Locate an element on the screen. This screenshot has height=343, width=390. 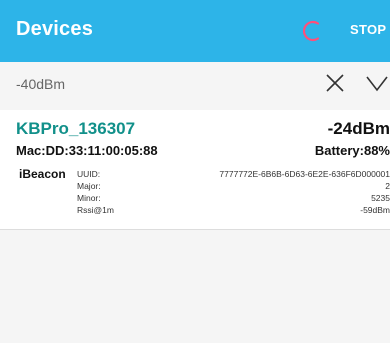
close-icon is located at coordinates (335, 83).